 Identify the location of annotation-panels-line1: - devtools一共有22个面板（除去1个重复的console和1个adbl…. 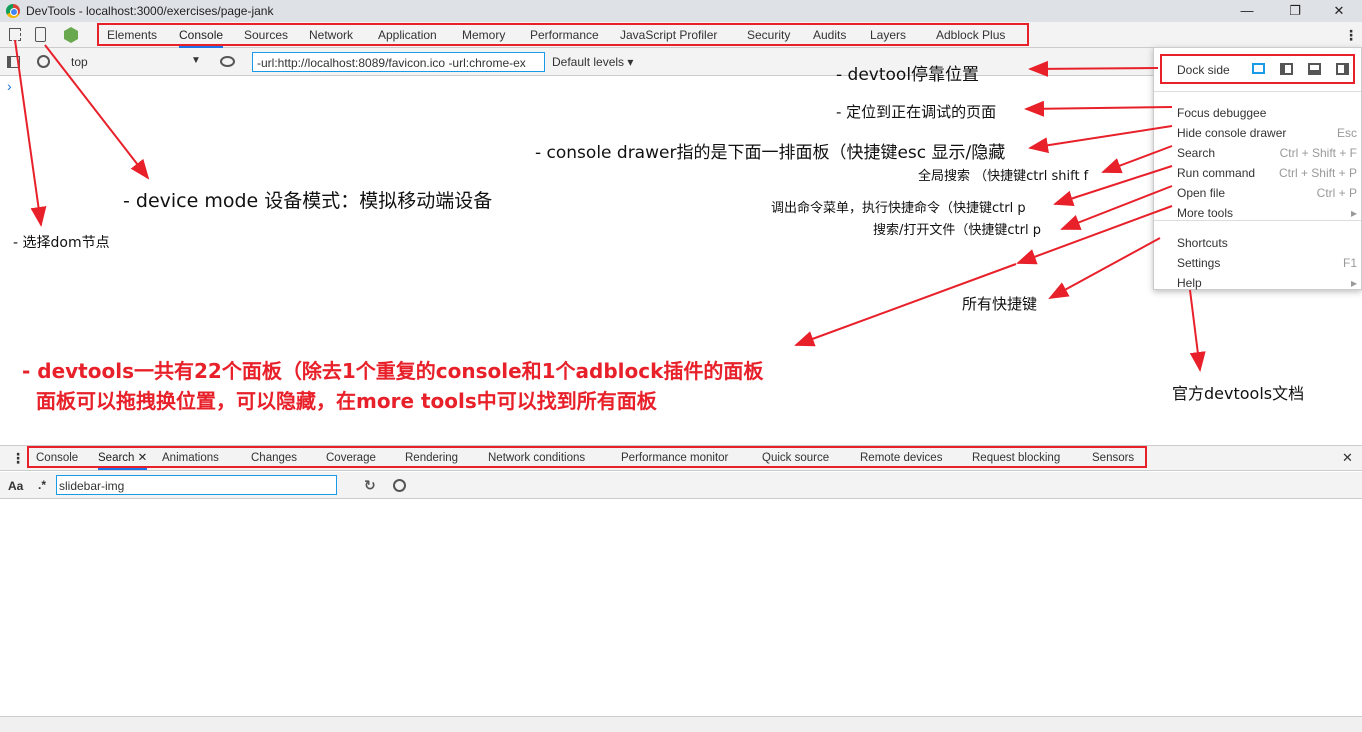
(393, 371).